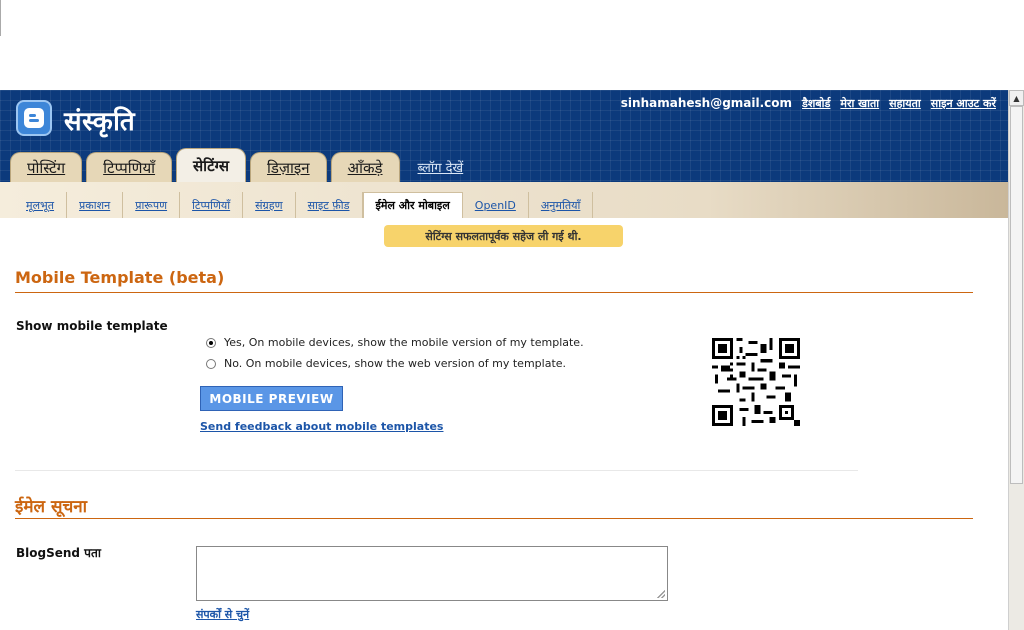 The width and height of the screenshot is (1024, 630). I want to click on resize-grip-icon, so click(661, 594).